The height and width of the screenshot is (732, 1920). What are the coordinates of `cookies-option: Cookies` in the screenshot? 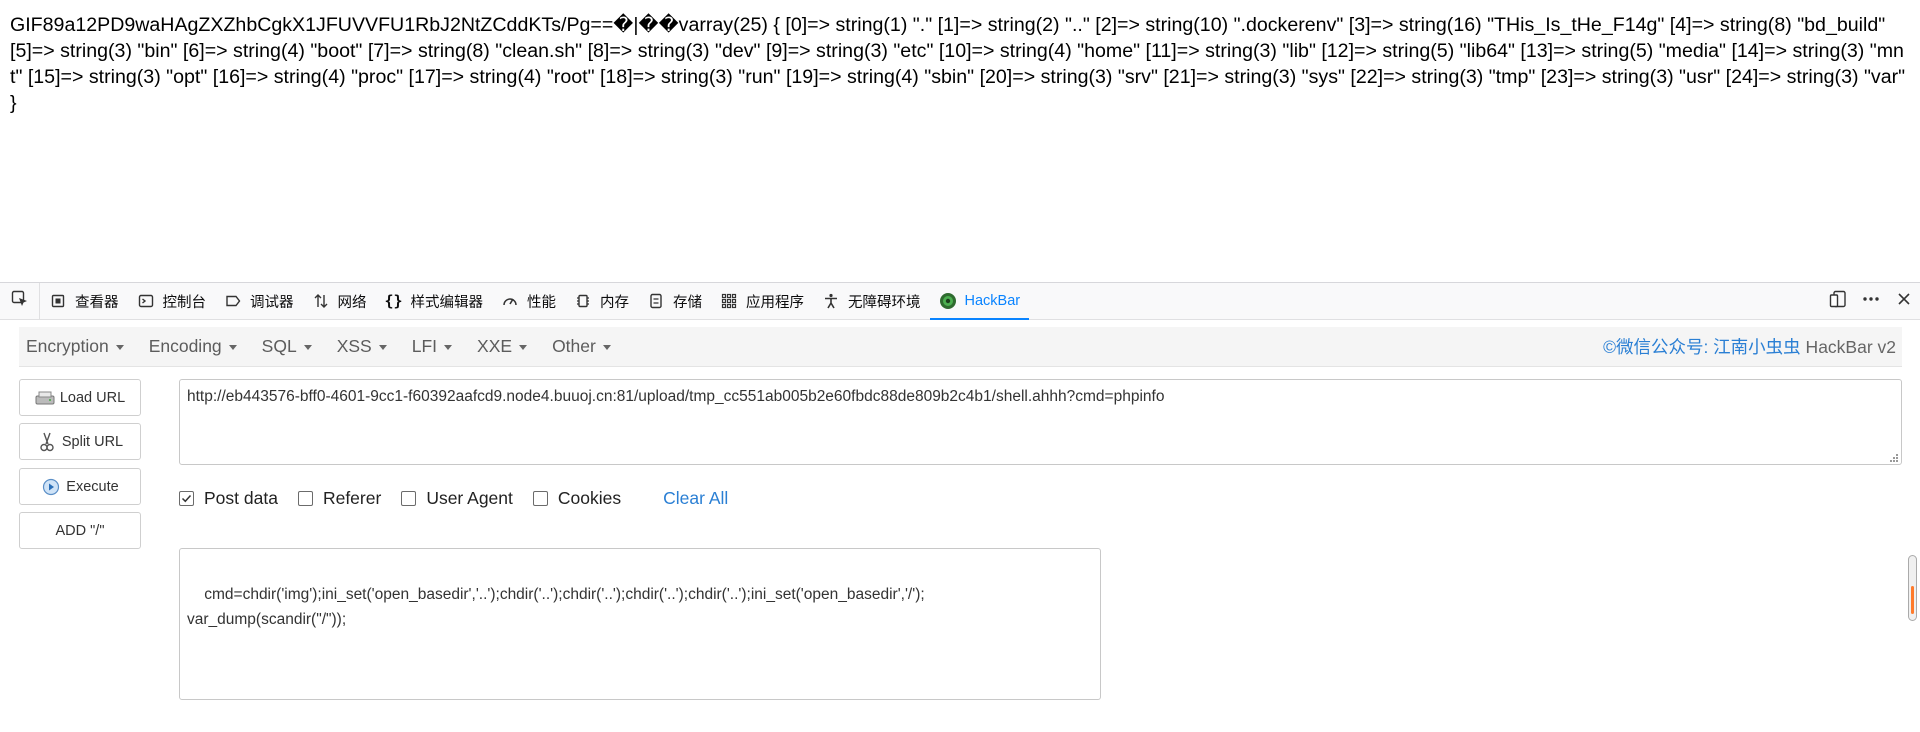 It's located at (577, 498).